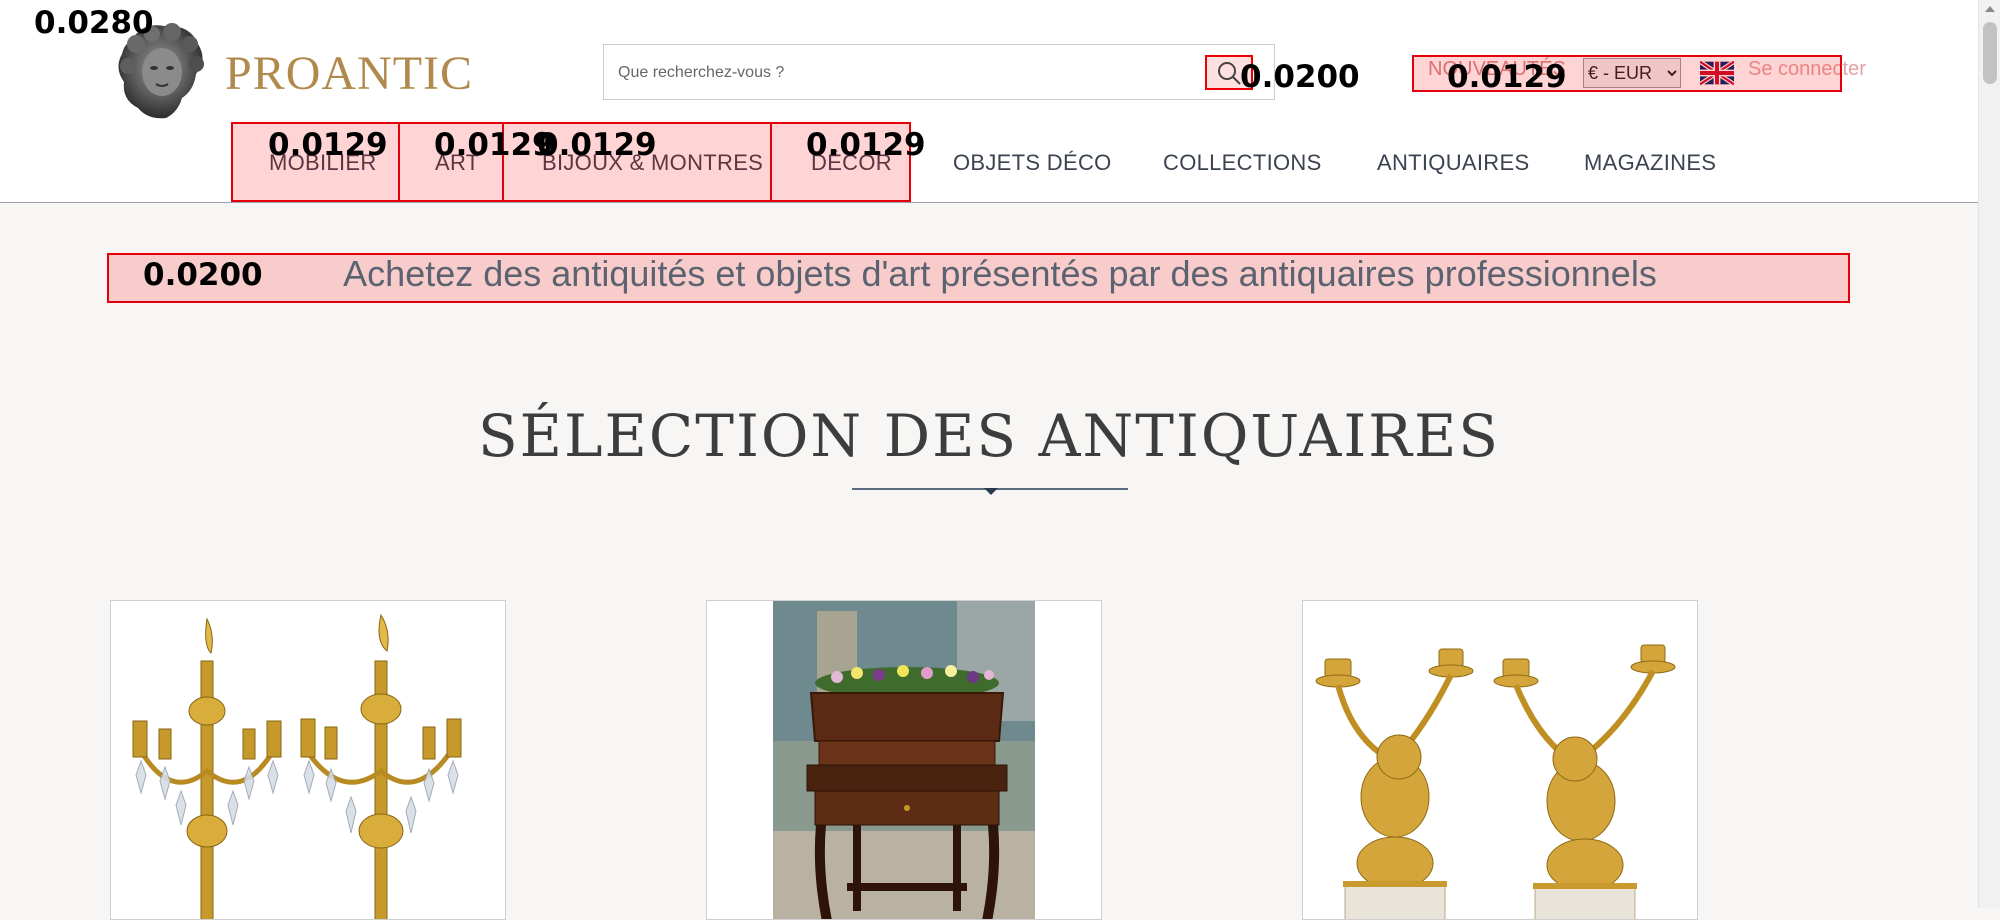 This screenshot has width=2000, height=920. I want to click on search-icon, so click(1229, 73).